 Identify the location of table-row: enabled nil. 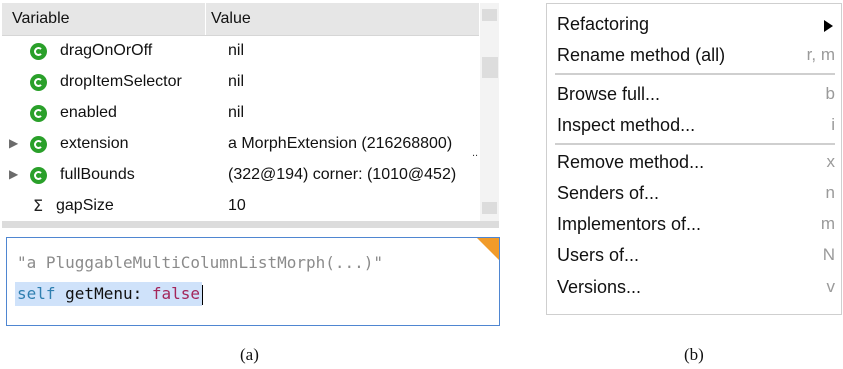
(240, 113).